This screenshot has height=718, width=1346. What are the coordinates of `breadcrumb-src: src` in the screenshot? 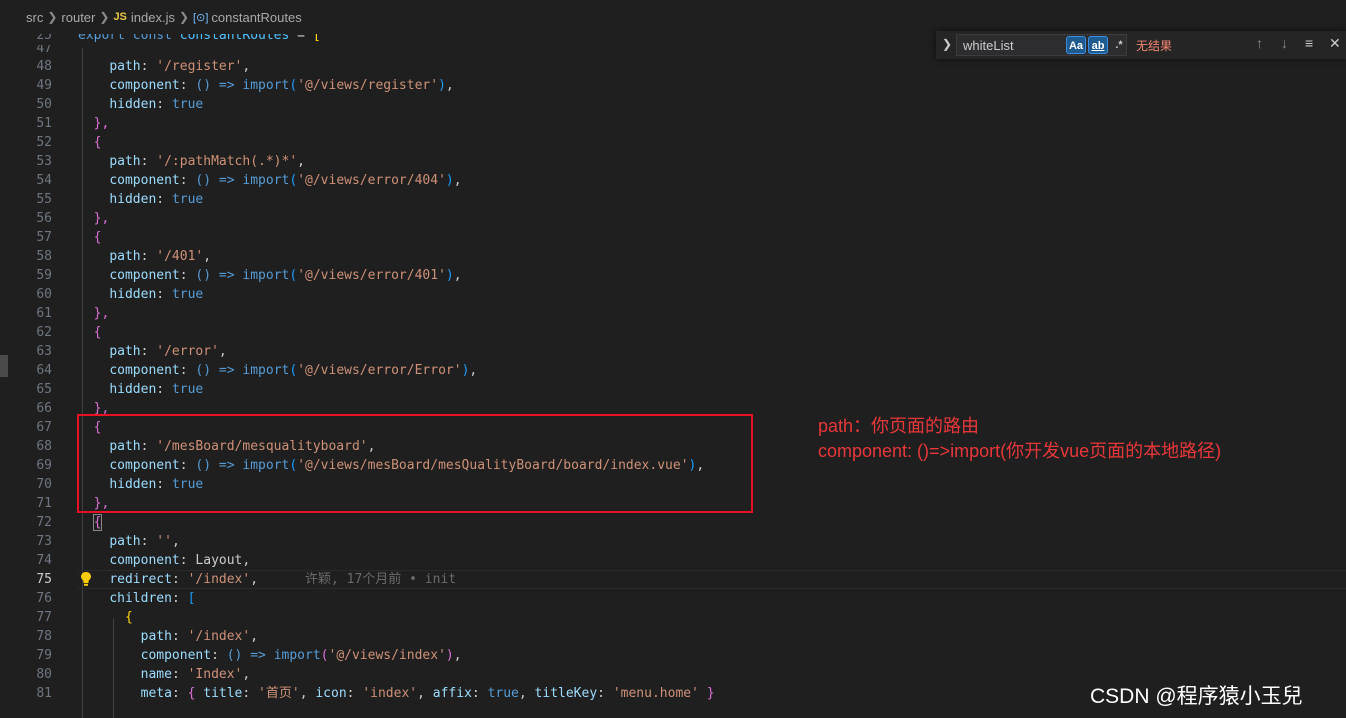 It's located at (34, 17).